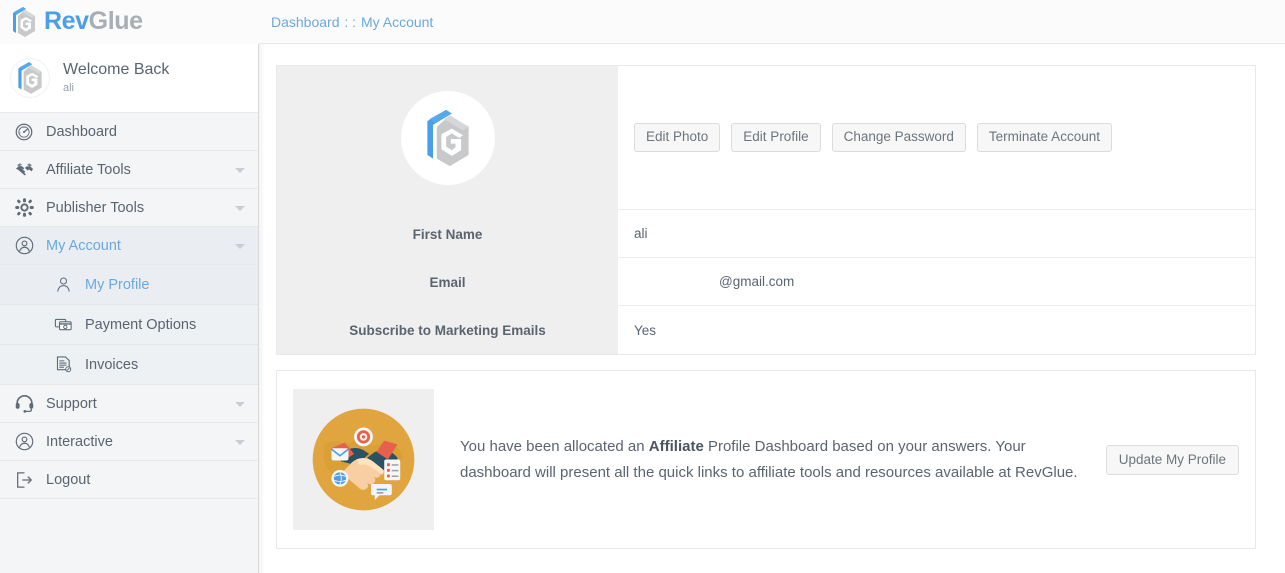  What do you see at coordinates (95, 207) in the screenshot?
I see `sidebar-item-label: Publisher Tools` at bounding box center [95, 207].